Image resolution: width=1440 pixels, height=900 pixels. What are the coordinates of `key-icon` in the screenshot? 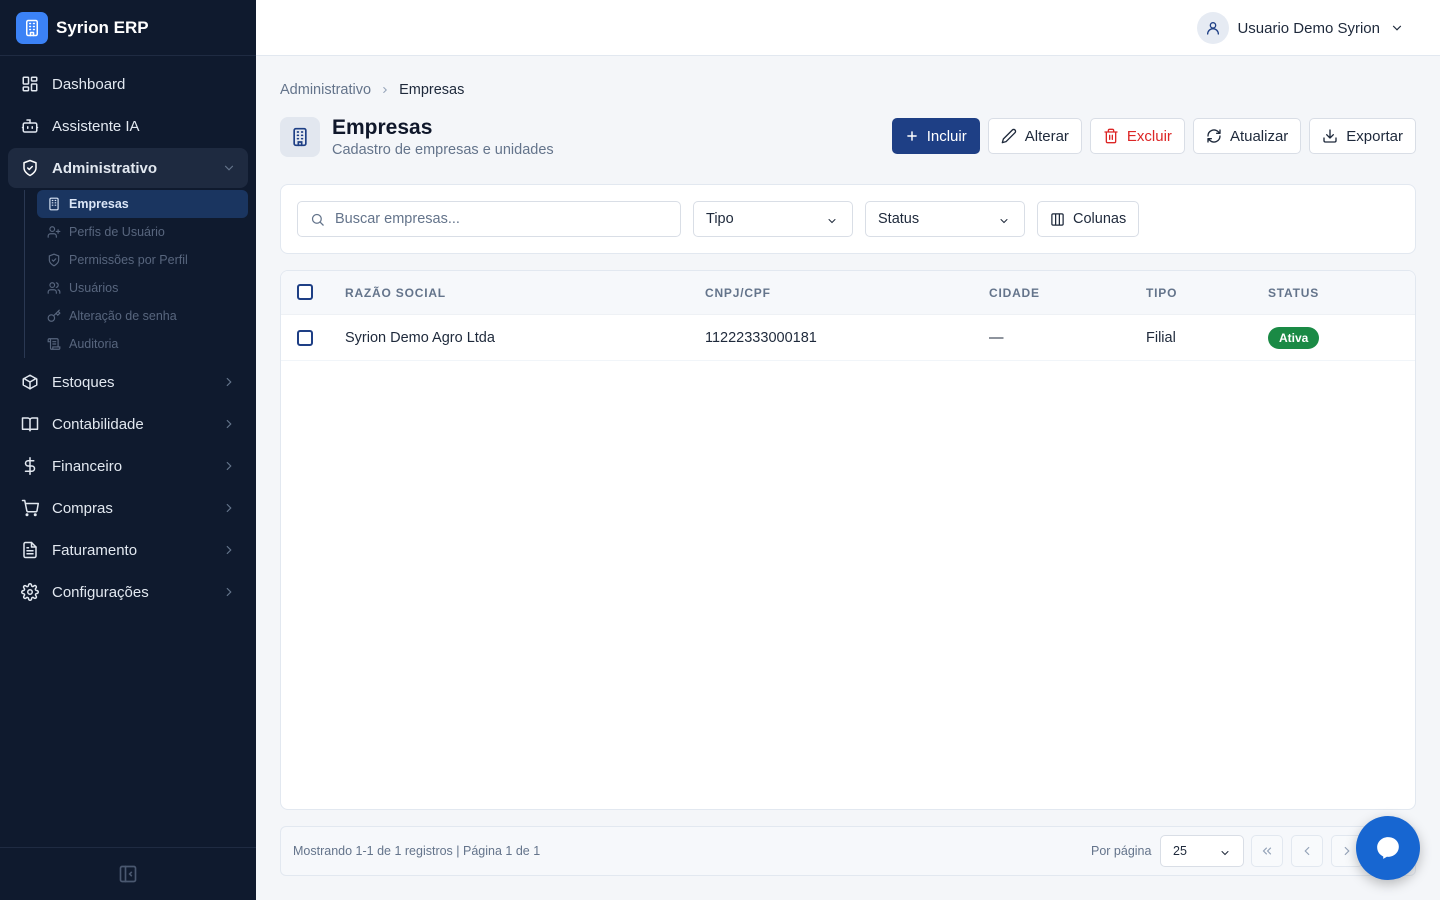 It's located at (54, 316).